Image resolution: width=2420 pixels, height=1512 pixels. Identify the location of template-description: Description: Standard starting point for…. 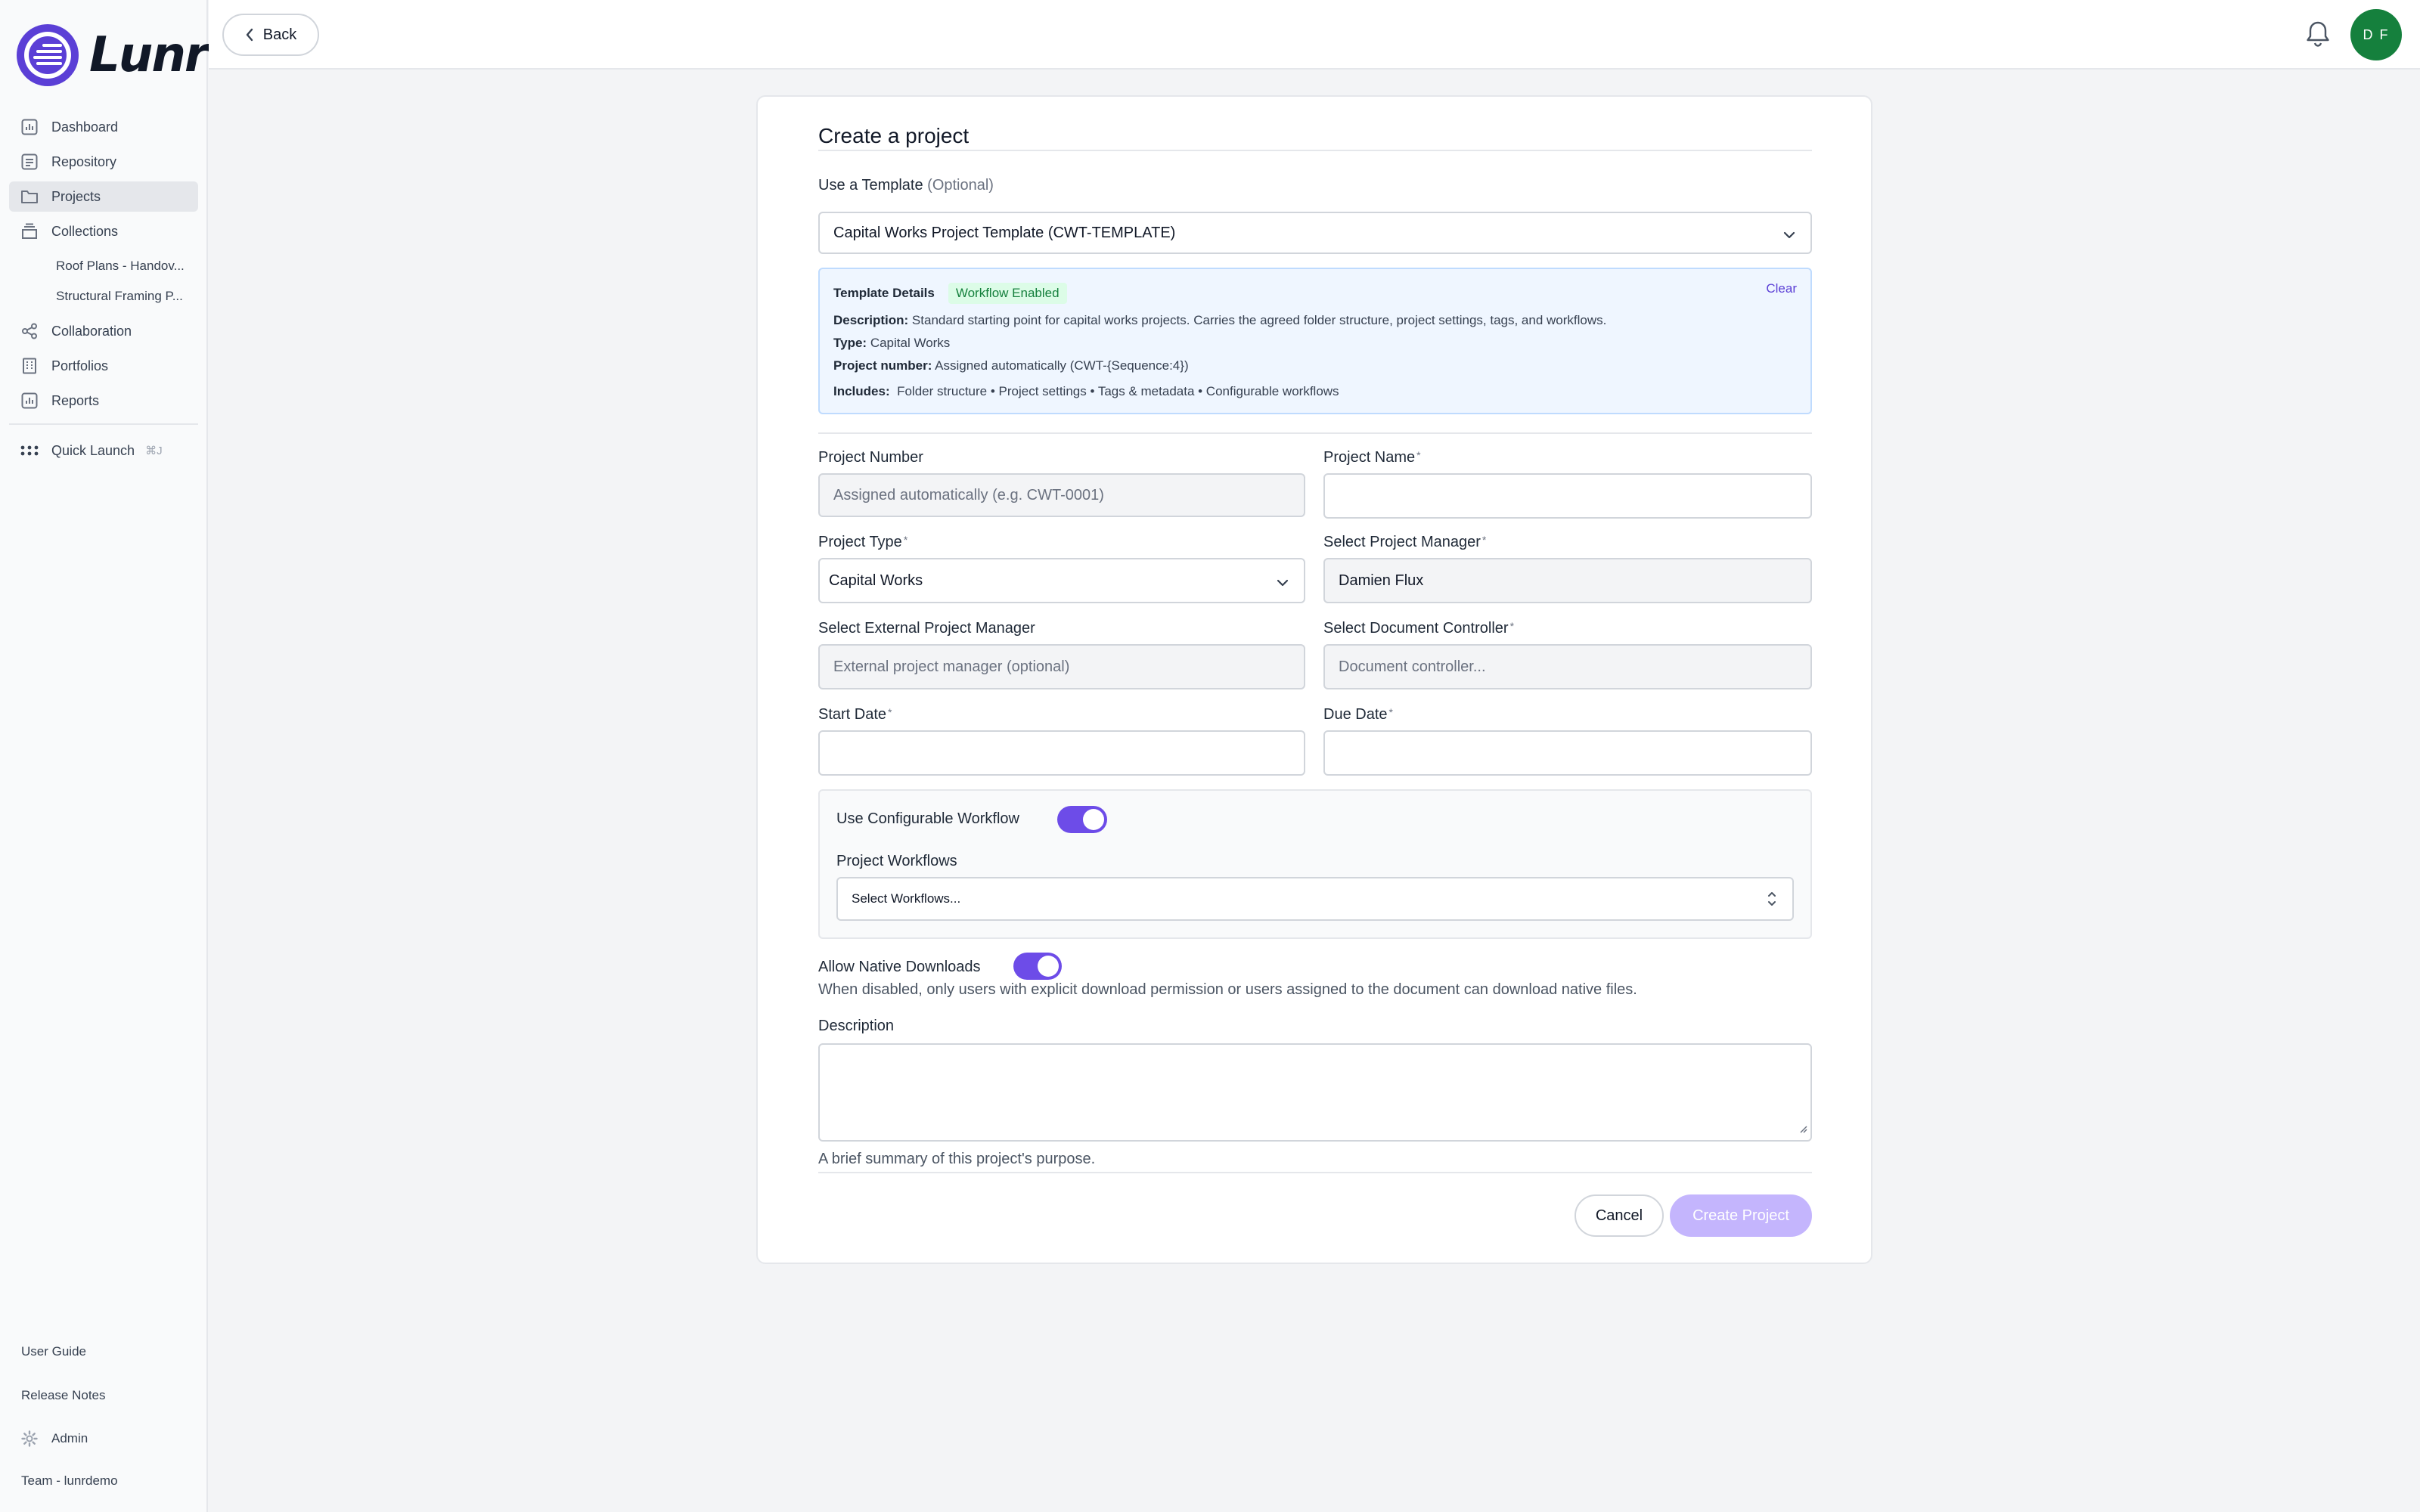
(1220, 320).